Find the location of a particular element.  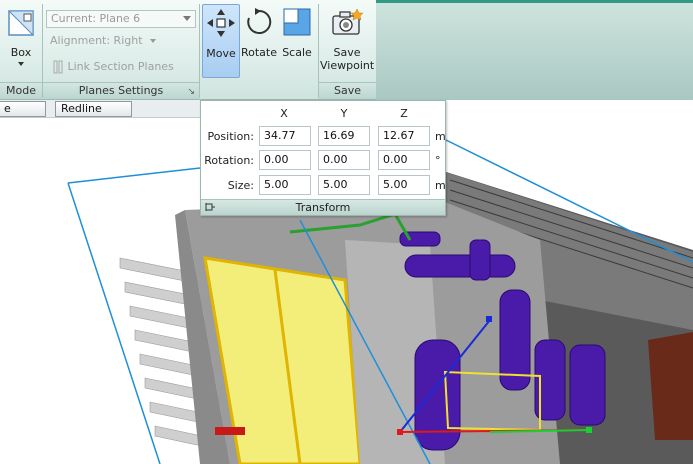

rotate-label: Rotate is located at coordinates (258, 52).